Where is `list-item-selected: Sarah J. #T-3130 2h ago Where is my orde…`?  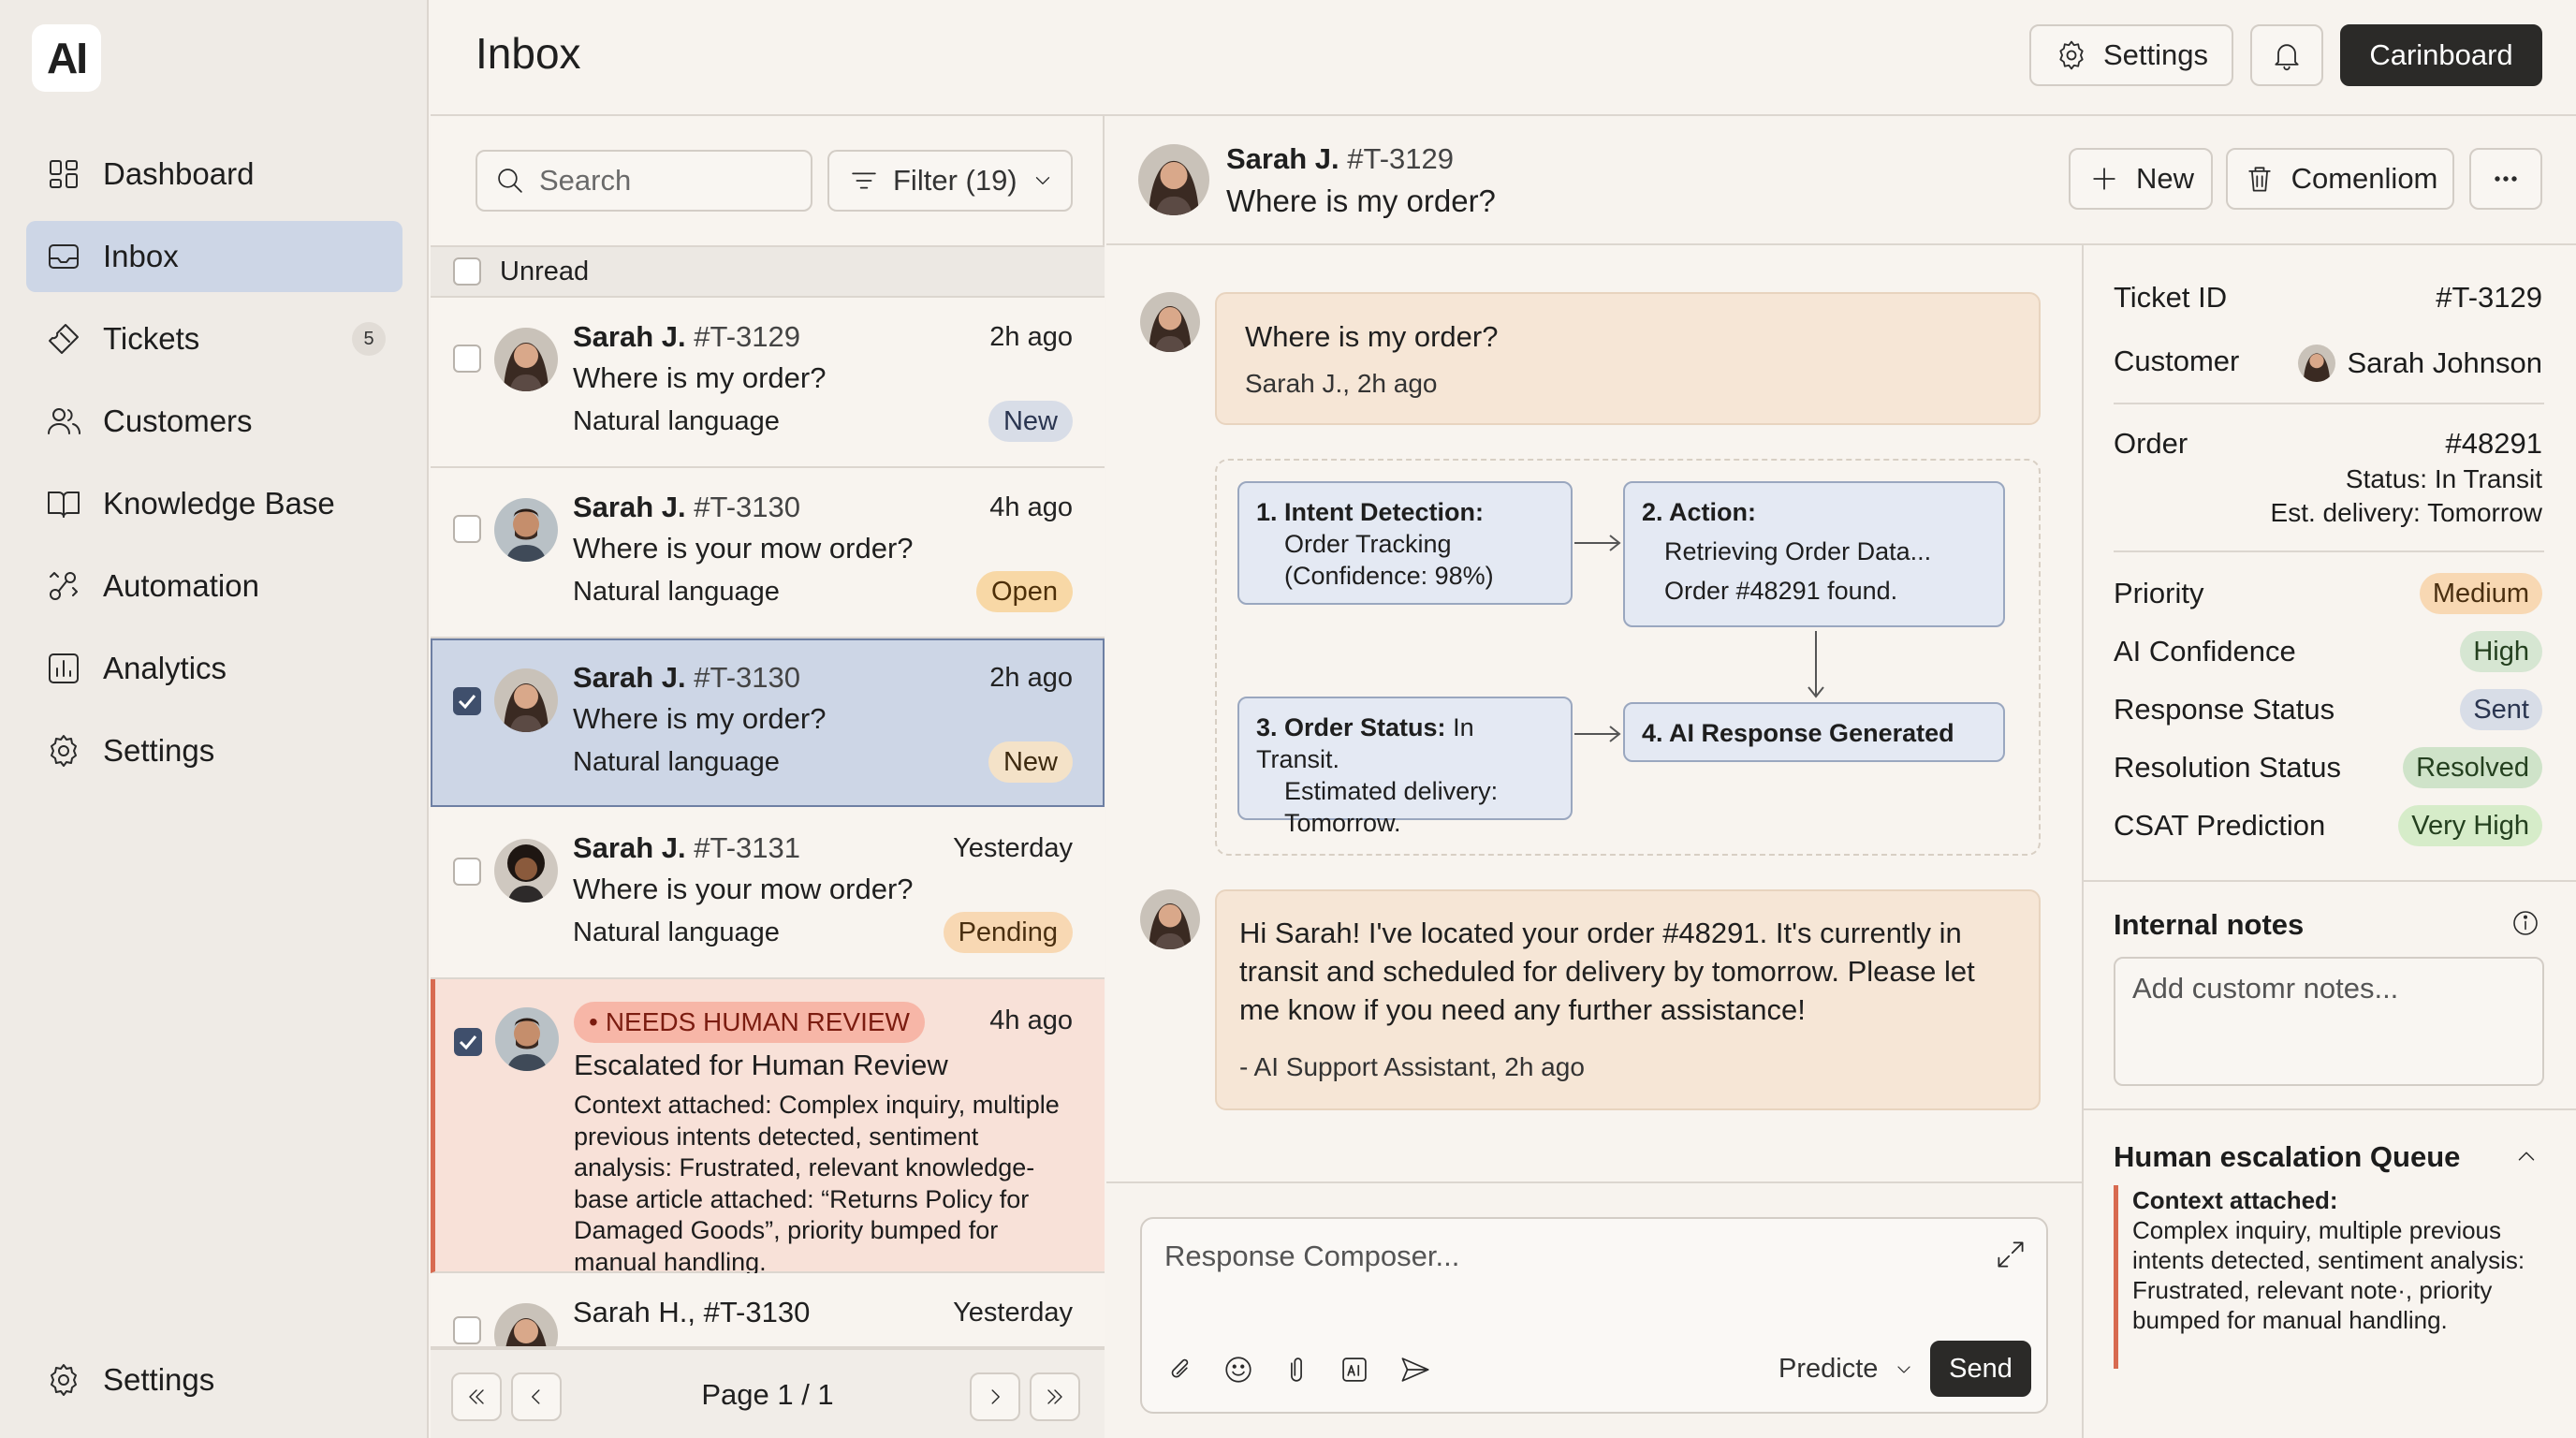
list-item-selected: Sarah J. #T-3130 2h ago Where is my orde… is located at coordinates (768, 722).